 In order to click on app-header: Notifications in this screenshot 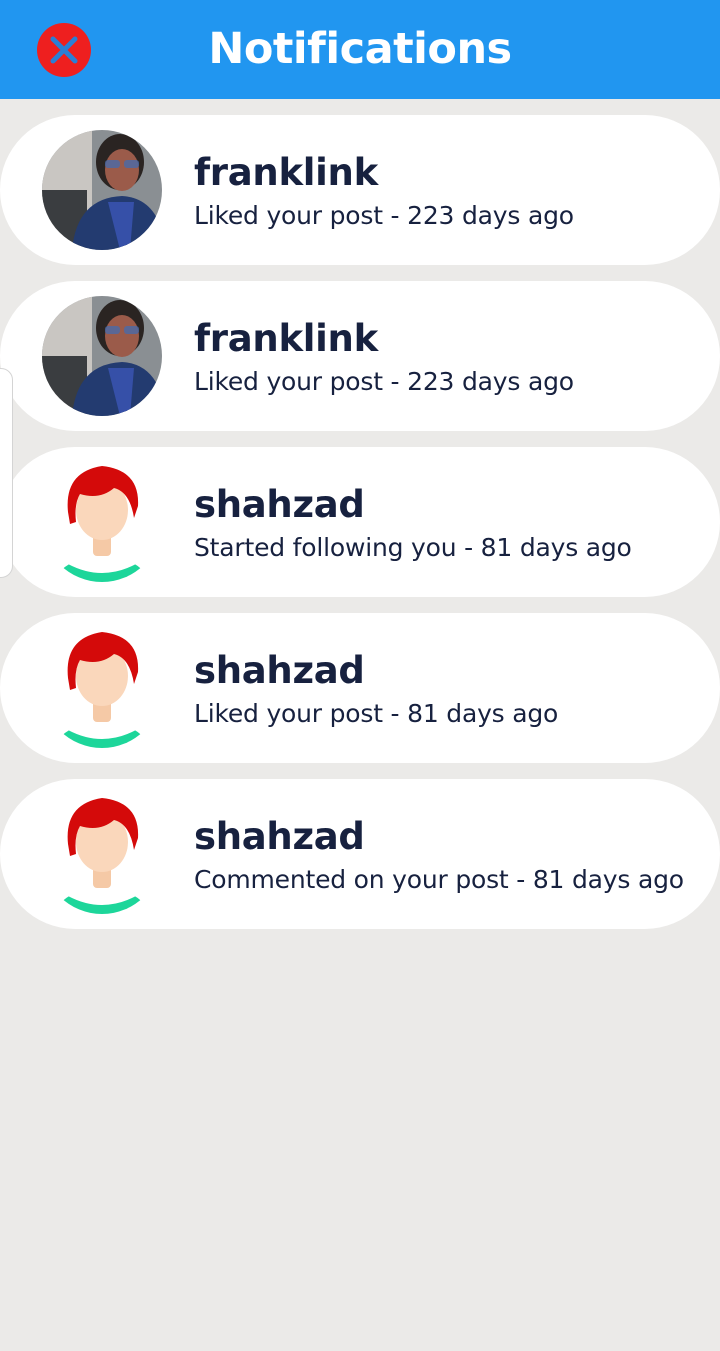, I will do `click(360, 49)`.